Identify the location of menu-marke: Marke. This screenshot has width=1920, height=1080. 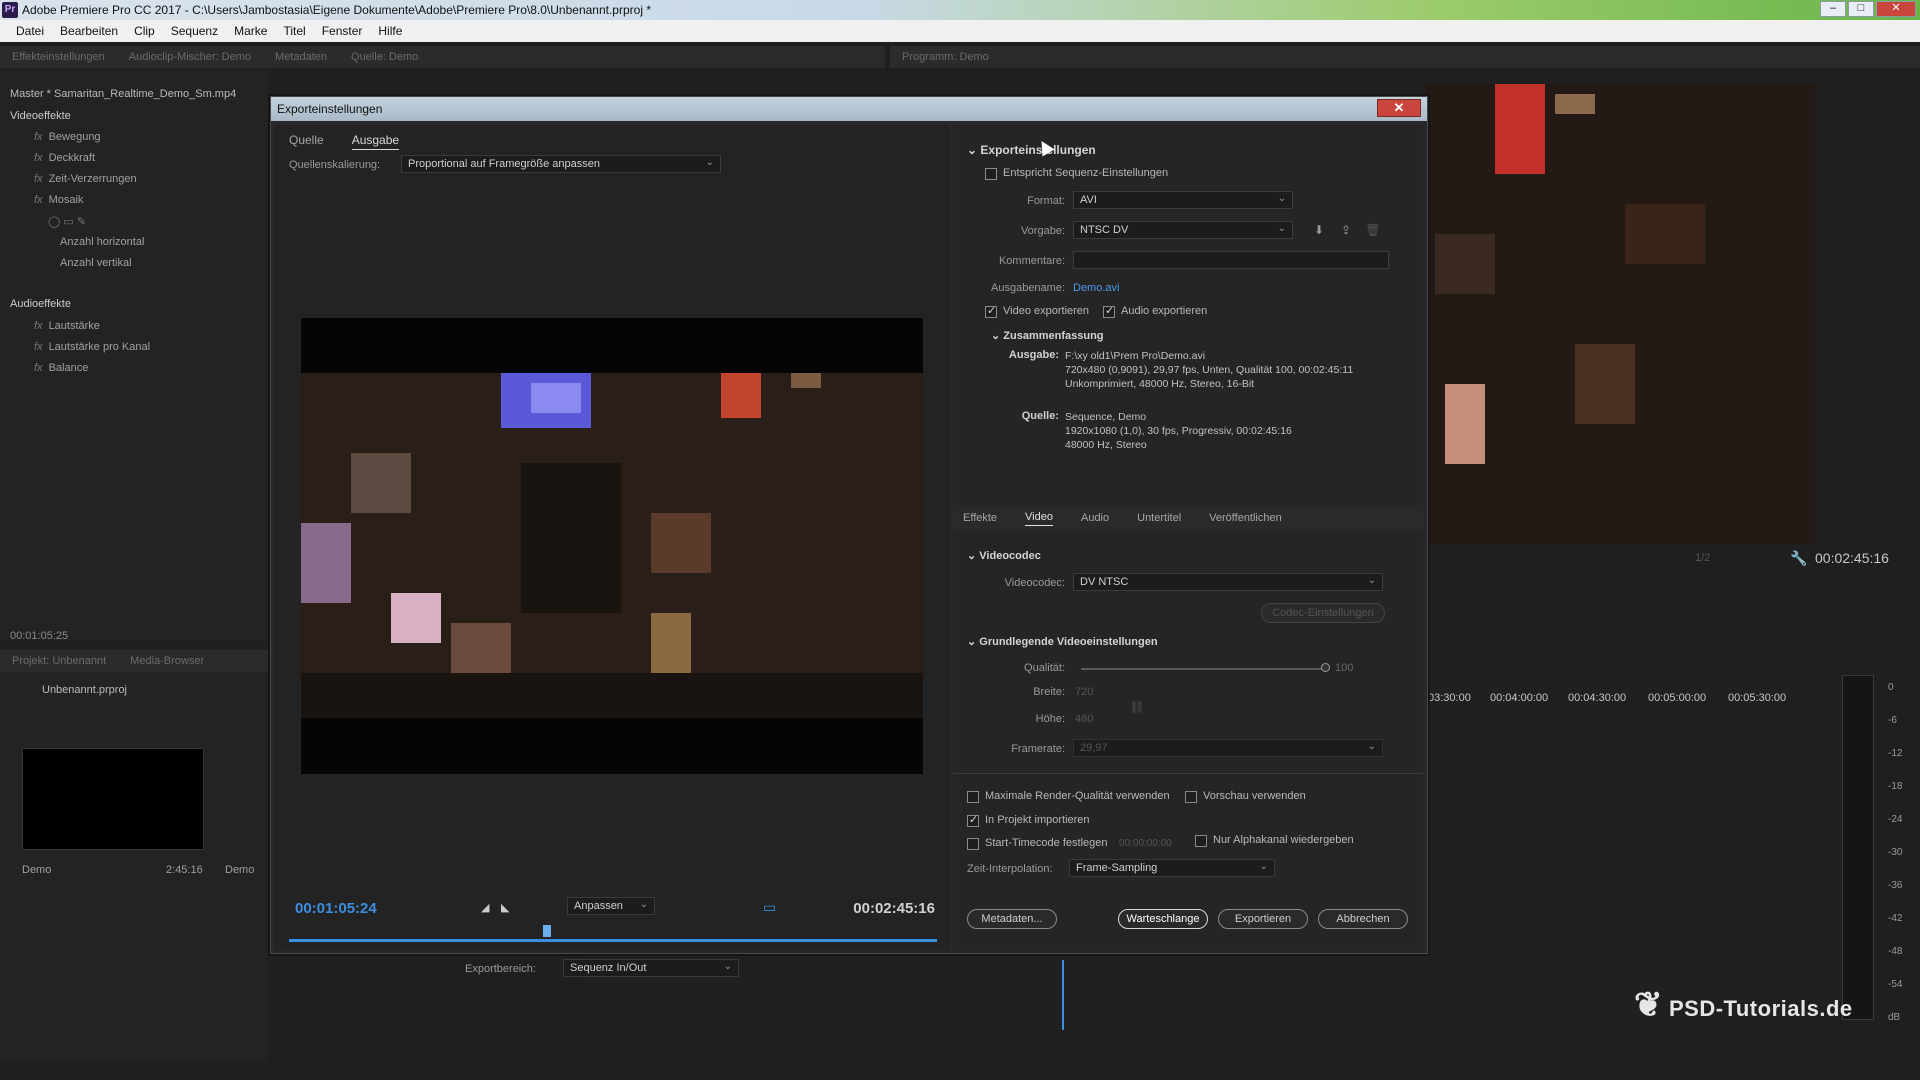
(250, 31).